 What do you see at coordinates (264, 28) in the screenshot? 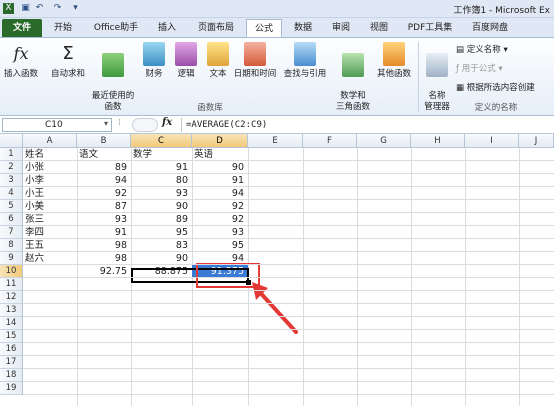
I see `tab-formulas: 公式` at bounding box center [264, 28].